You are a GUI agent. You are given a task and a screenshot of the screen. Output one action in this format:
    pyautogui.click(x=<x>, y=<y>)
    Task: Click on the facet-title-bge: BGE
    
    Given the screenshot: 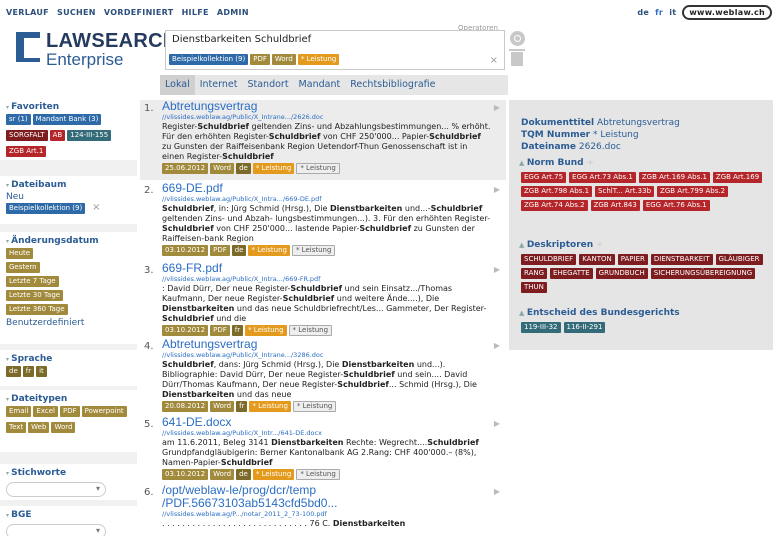 What is the action you would take?
    pyautogui.click(x=68, y=514)
    